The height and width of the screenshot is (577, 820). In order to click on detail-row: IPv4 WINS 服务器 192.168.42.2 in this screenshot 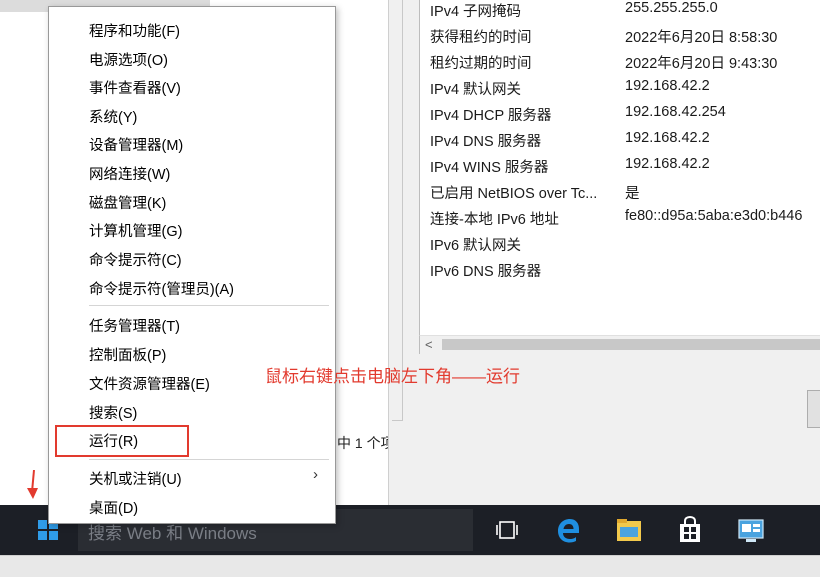, I will do `click(620, 169)`.